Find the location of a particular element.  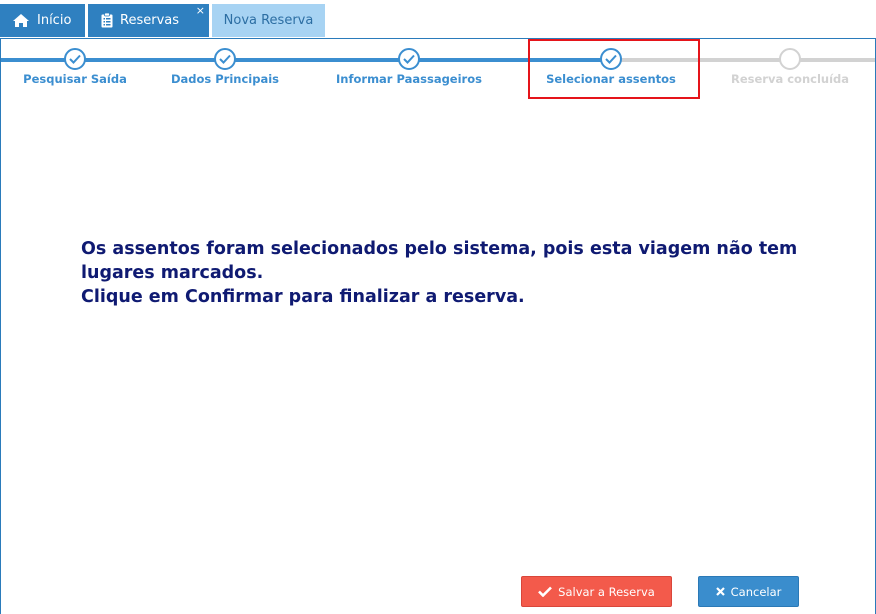

step-1-check-icon is located at coordinates (75, 59).